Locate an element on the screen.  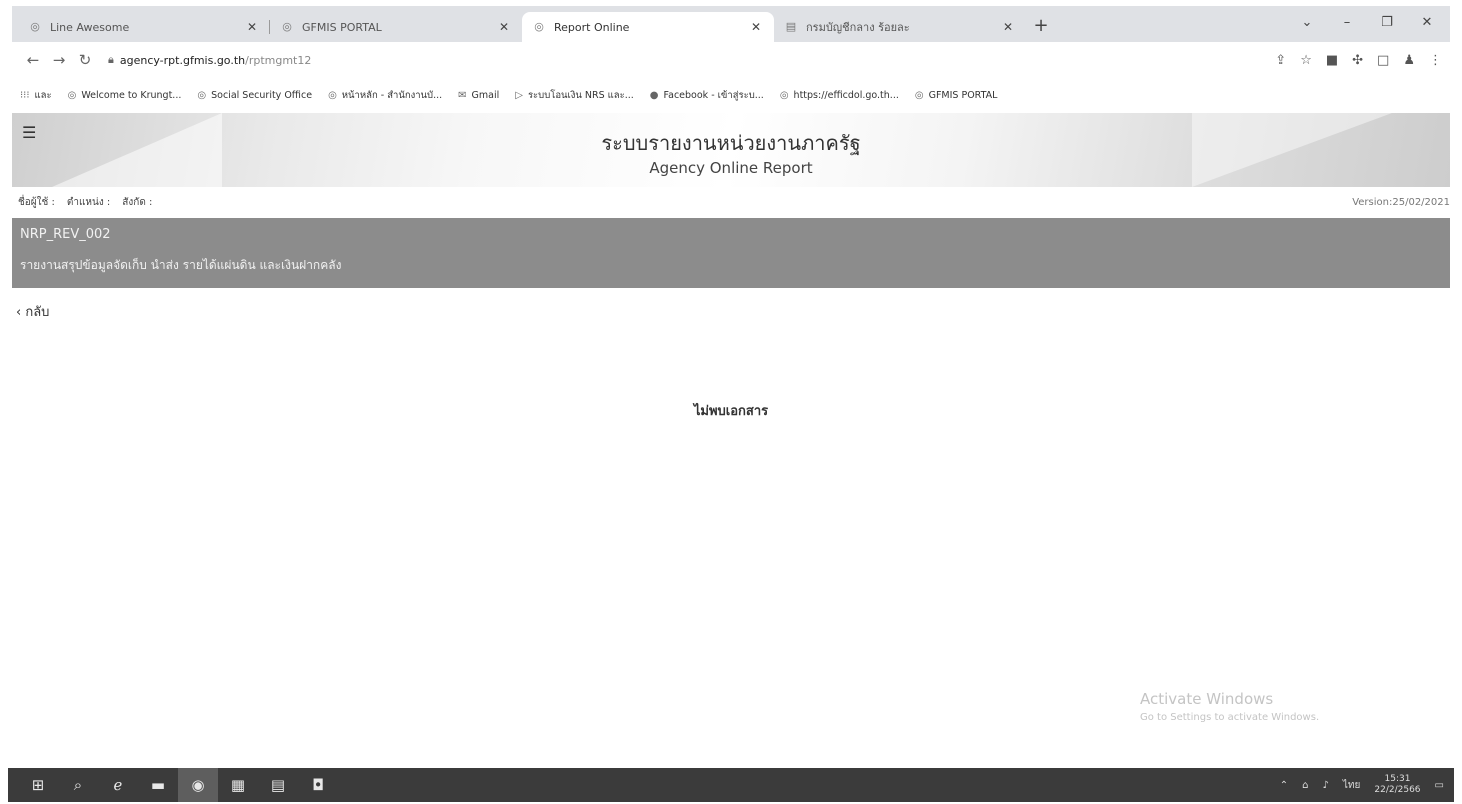
play-icon: ▷ is located at coordinates (519, 95).